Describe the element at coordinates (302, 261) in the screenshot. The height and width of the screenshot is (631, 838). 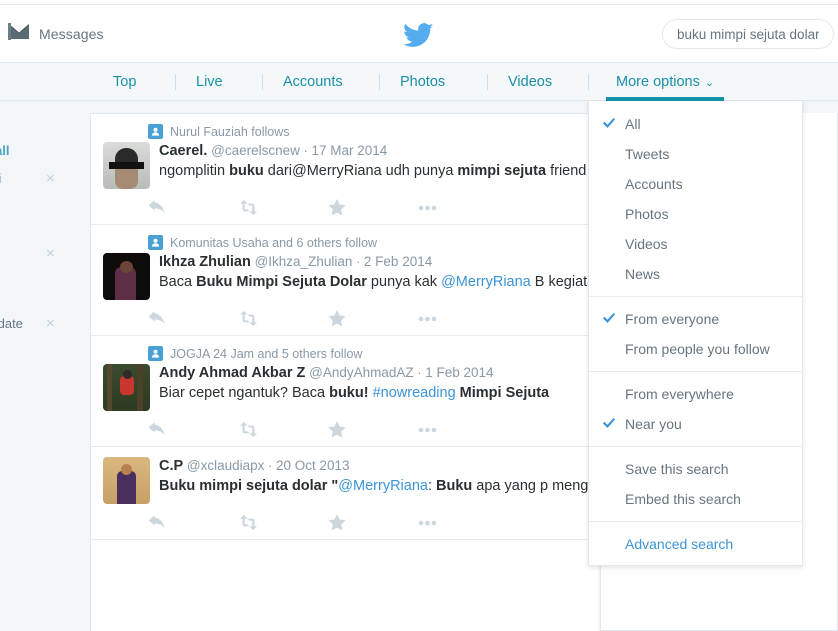
I see `tweet-author-handle: @Ikhza_Zhulian` at that location.